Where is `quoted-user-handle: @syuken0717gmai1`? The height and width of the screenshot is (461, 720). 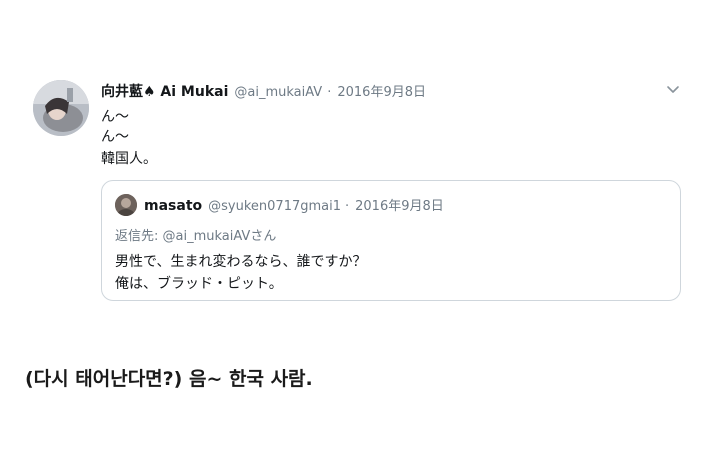 quoted-user-handle: @syuken0717gmai1 is located at coordinates (274, 206).